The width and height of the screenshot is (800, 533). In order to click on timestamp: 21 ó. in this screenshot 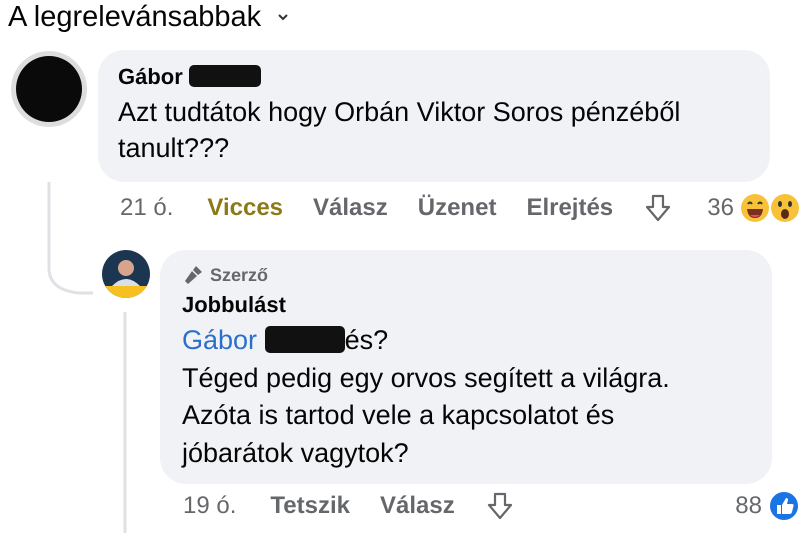, I will do `click(147, 208)`.